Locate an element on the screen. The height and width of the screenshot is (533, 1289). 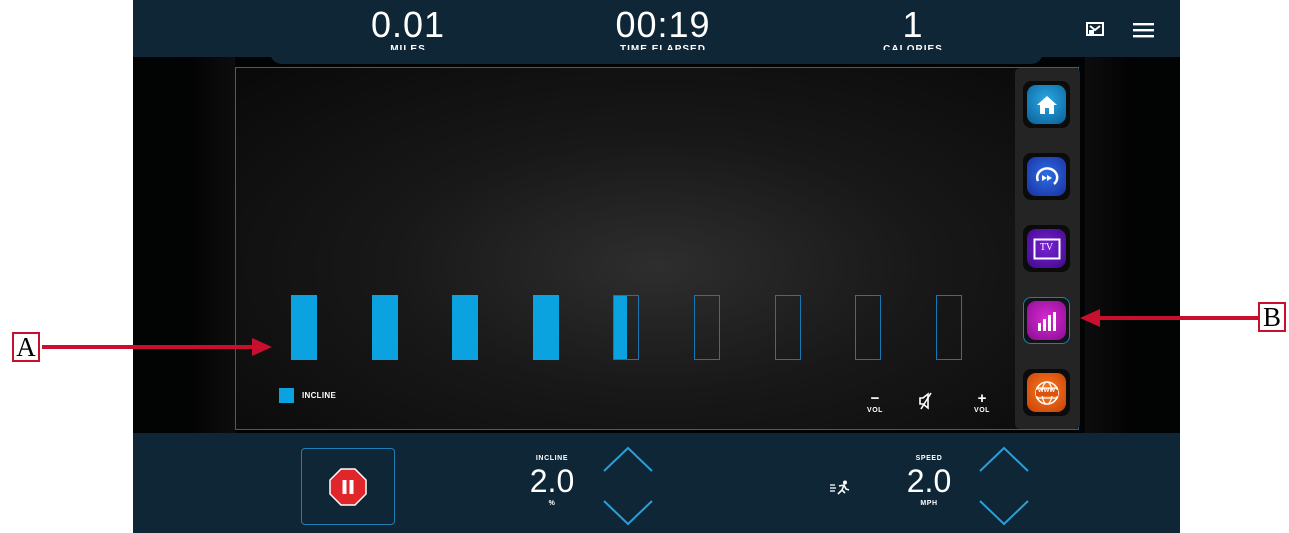
annotation-arrows is located at coordinates (650, 332).